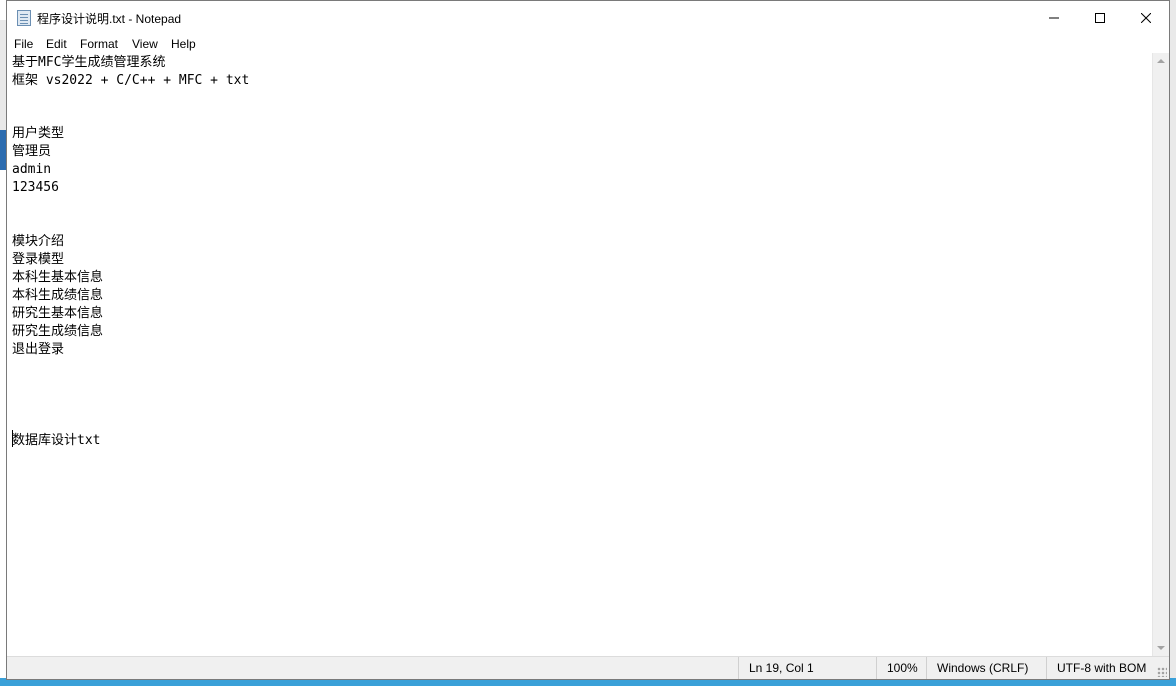 This screenshot has width=1176, height=686. Describe the element at coordinates (32, 169) in the screenshot. I see `editor-line: admin` at that location.